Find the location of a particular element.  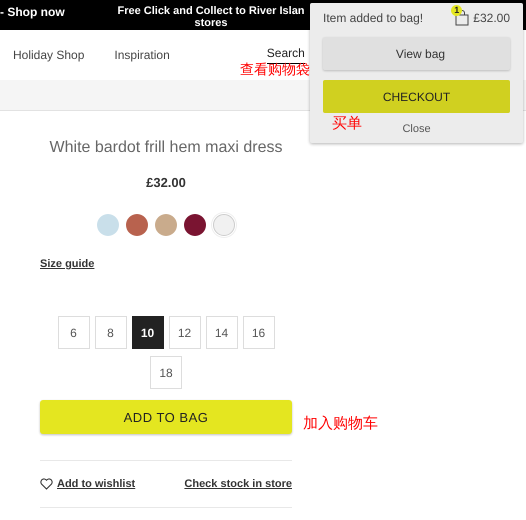

product-price: £32.00 is located at coordinates (166, 182).